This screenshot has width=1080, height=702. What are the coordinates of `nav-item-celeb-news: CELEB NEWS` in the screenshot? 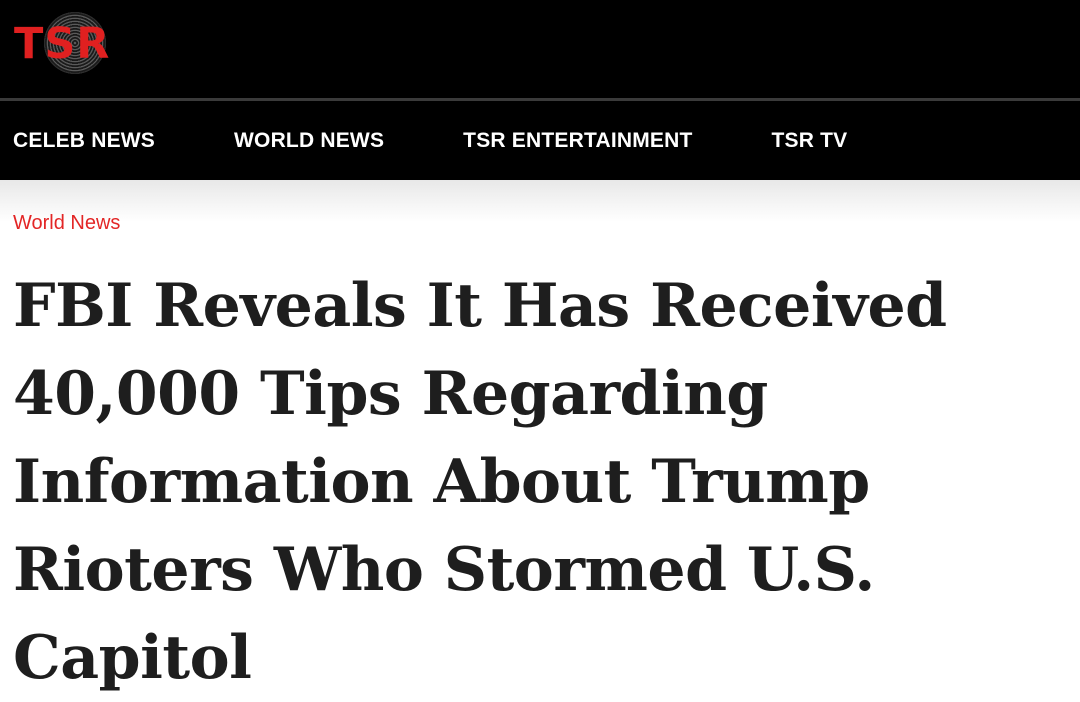 It's located at (84, 141).